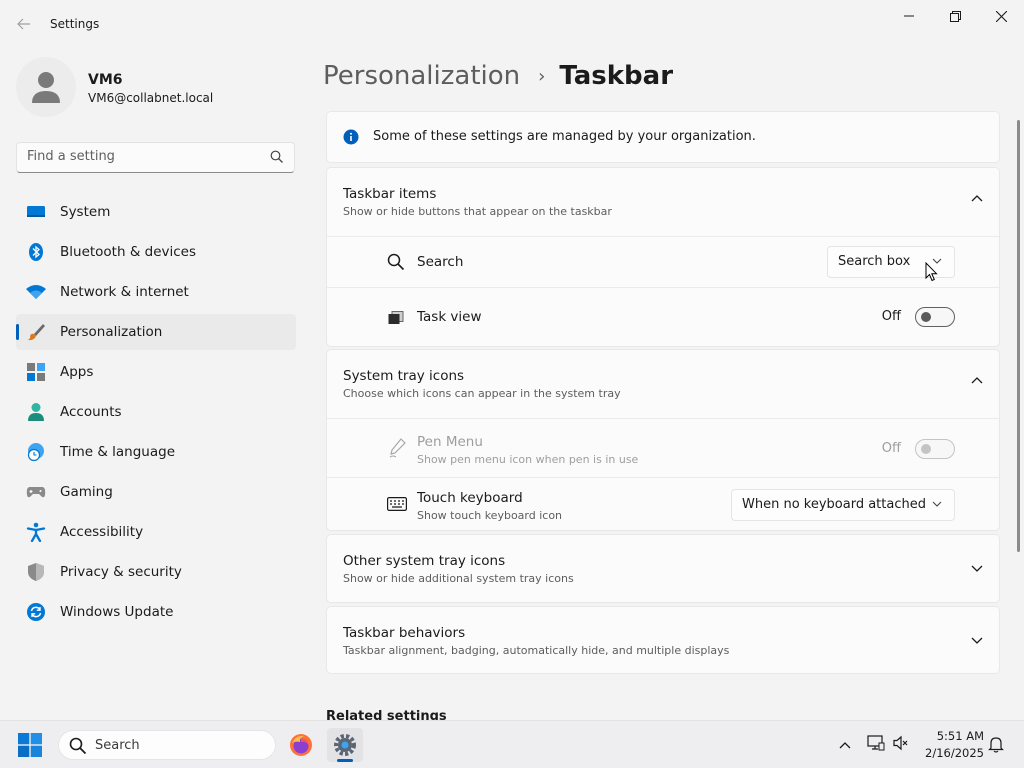 This screenshot has width=1024, height=768. Describe the element at coordinates (117, 612) in the screenshot. I see `sidebar-item-label: Windows Update` at that location.